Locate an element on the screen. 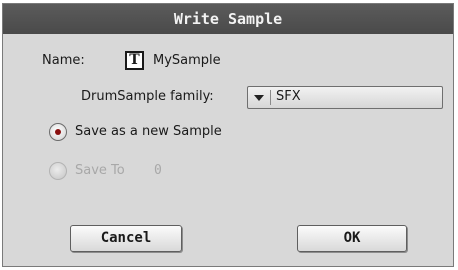  name-label: Name: is located at coordinates (63, 60).